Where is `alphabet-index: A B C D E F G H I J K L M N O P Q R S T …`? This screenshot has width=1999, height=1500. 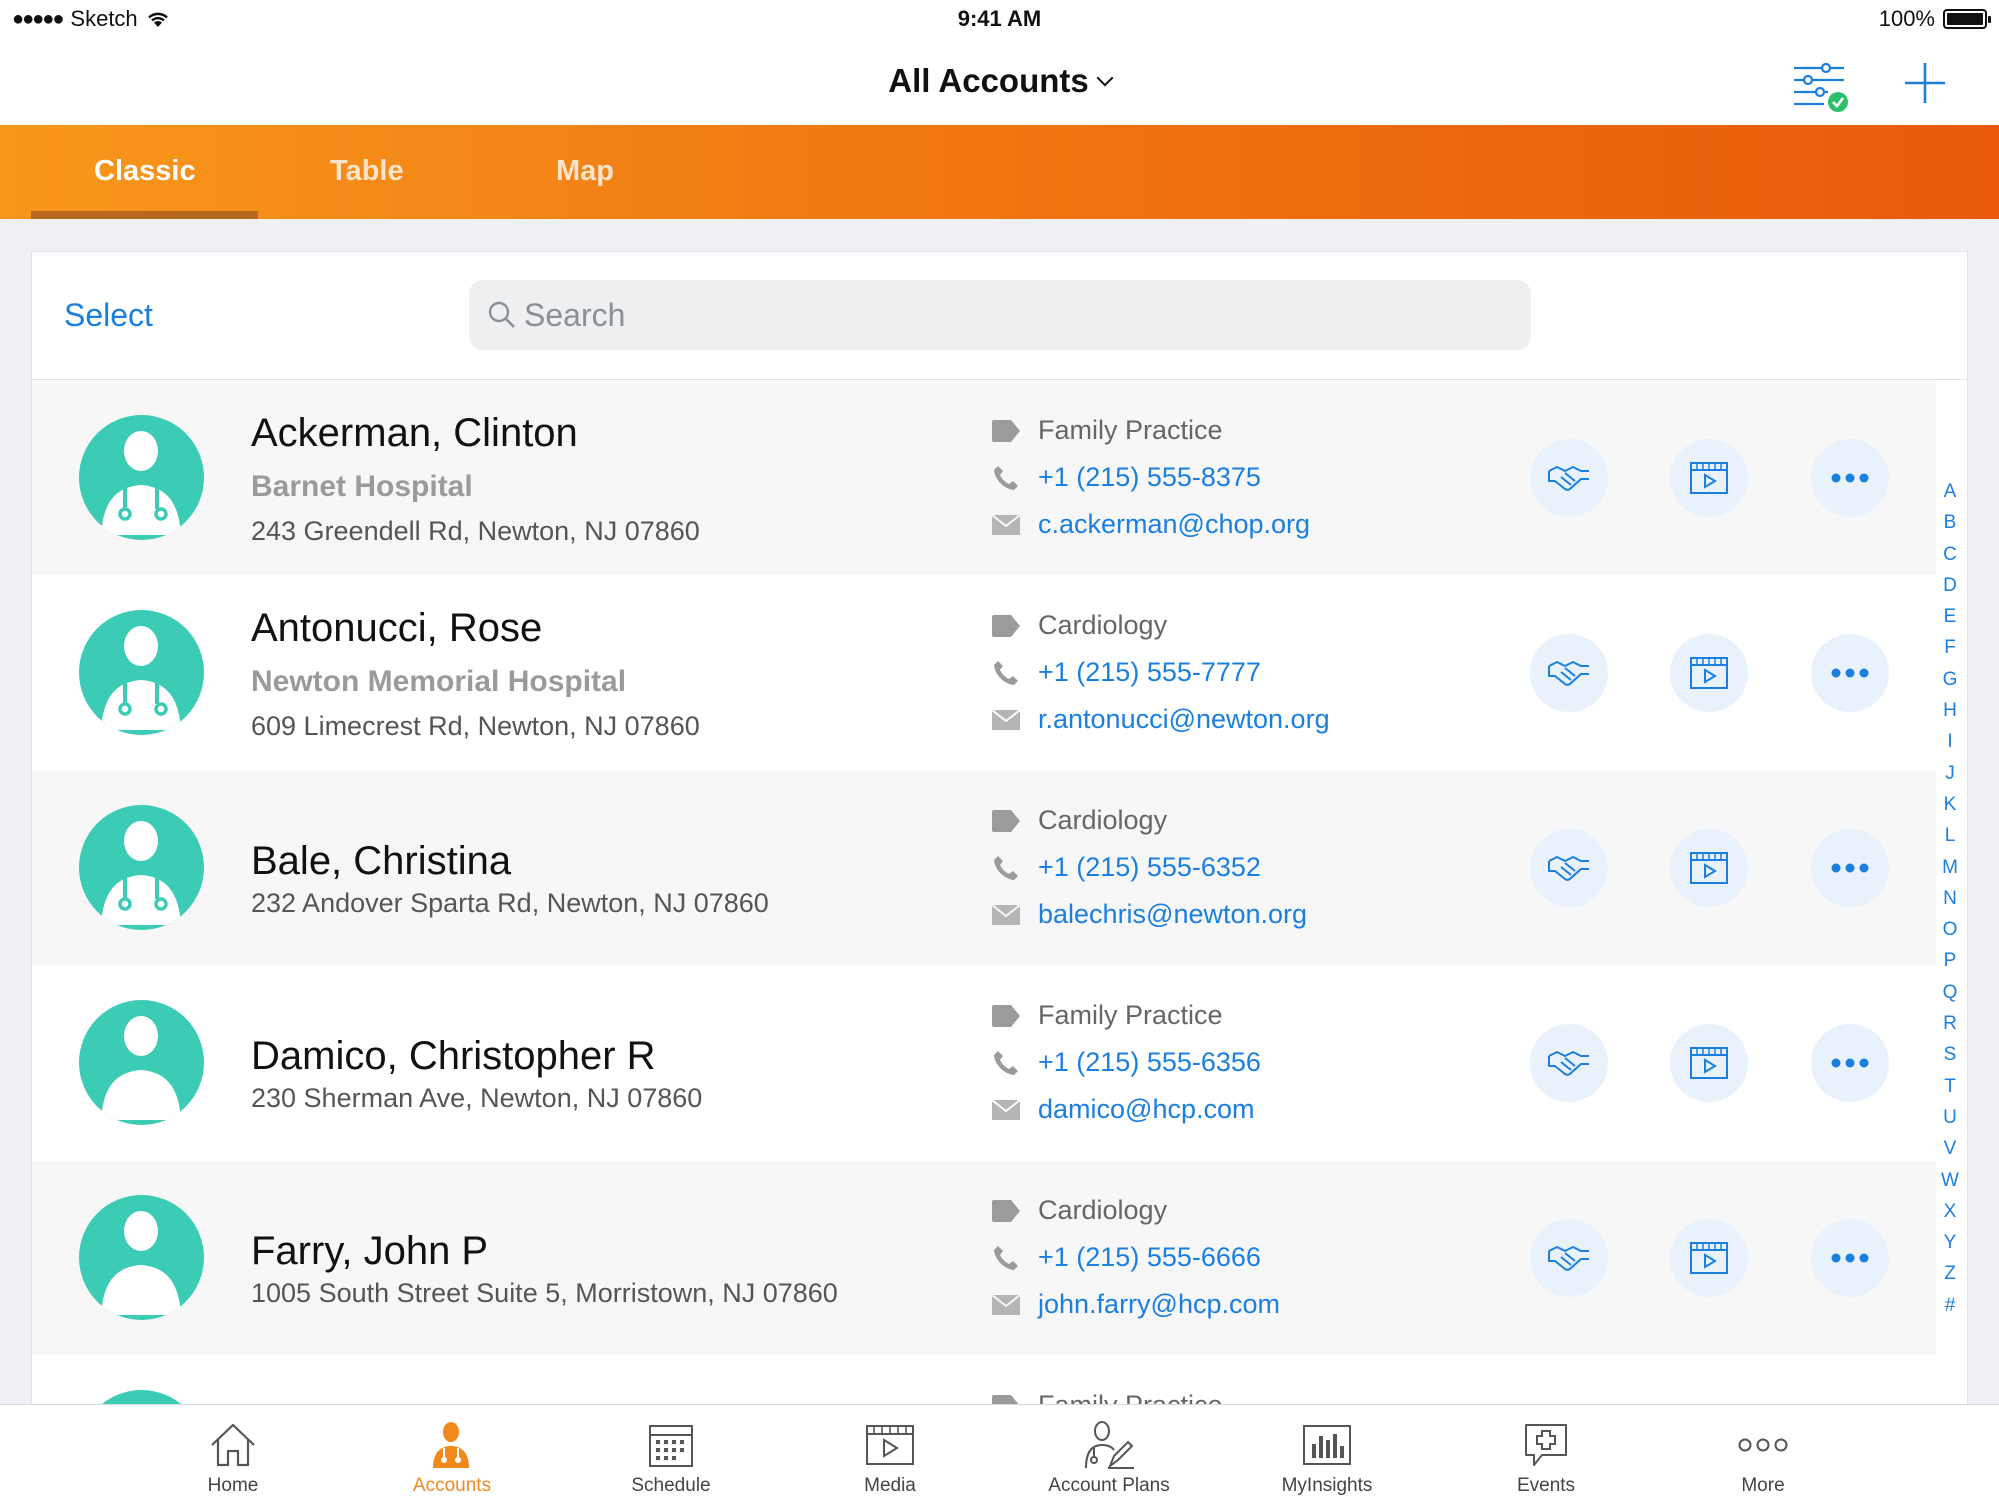 alphabet-index: A B C D E F G H I J K L M N O P Q R S T … is located at coordinates (1950, 903).